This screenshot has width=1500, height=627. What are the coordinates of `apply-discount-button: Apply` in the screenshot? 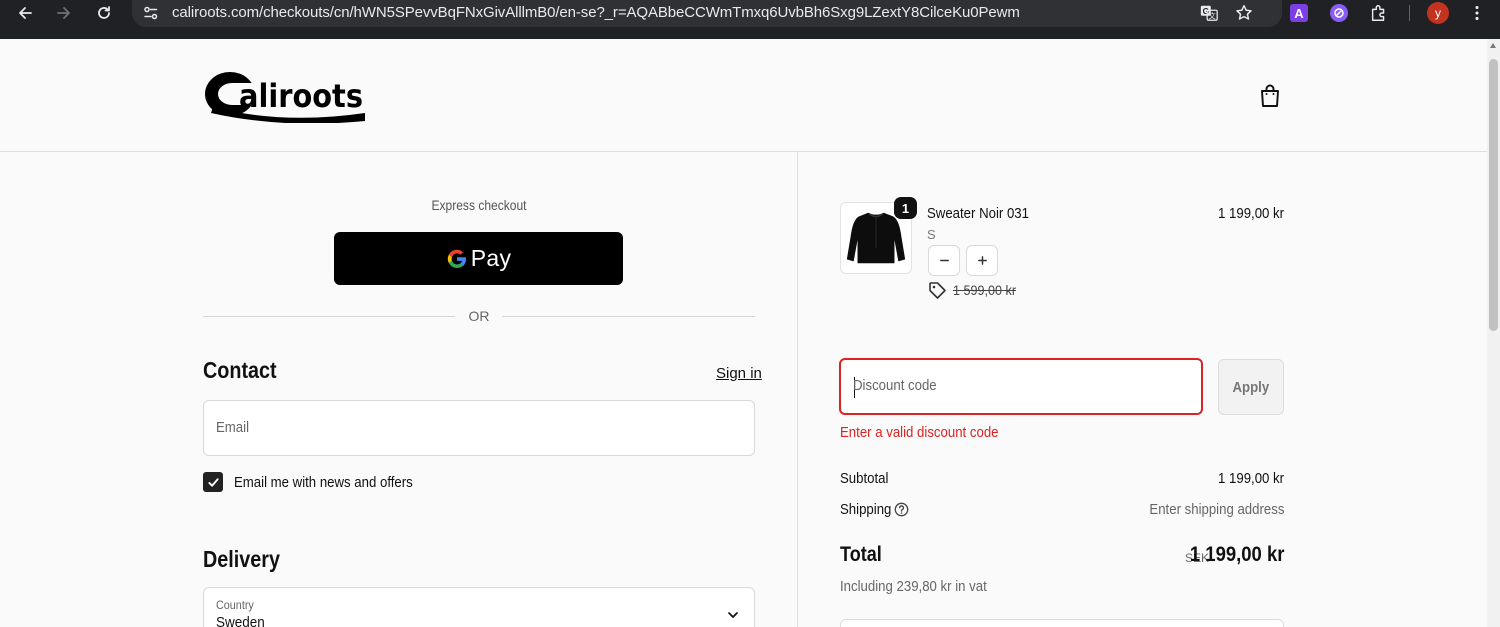 It's located at (1251, 387).